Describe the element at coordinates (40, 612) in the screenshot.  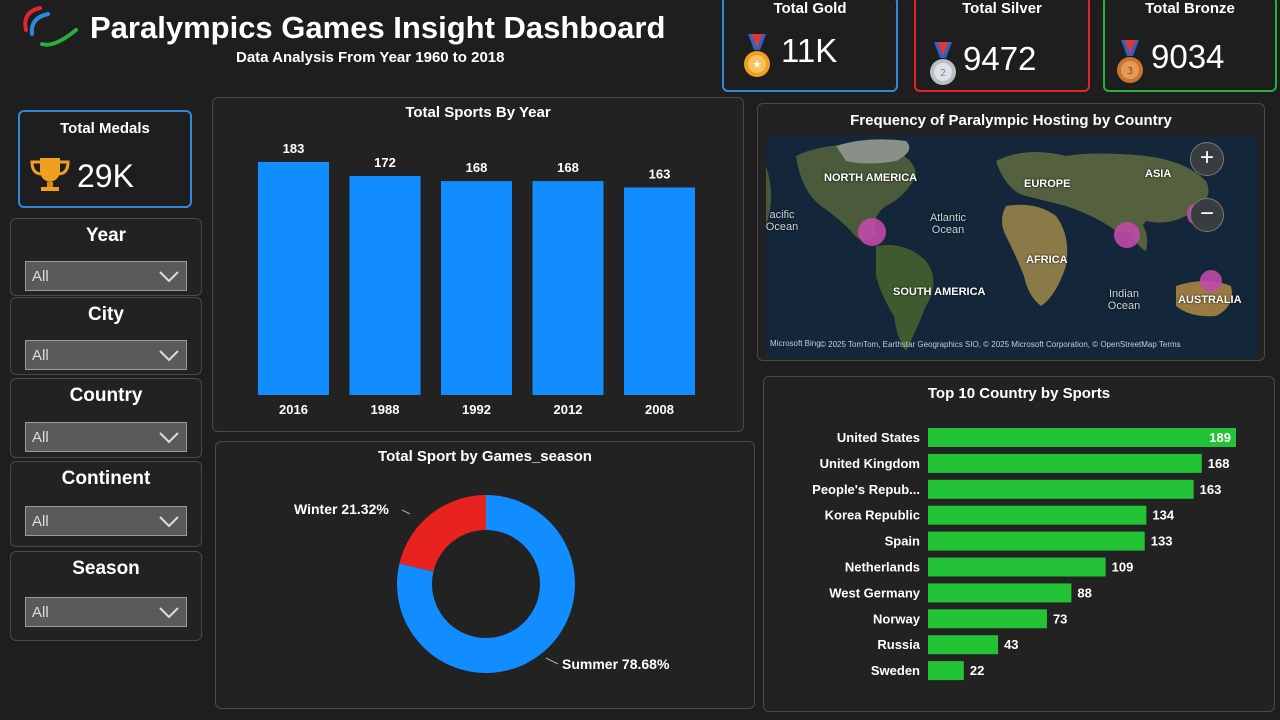
I see `season-dropdown-value: All` at that location.